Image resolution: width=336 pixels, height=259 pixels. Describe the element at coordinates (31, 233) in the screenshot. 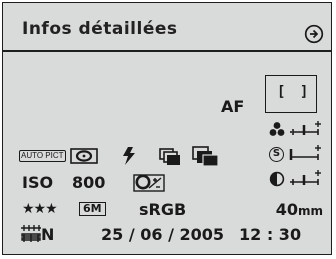

I see `world-time-icon` at that location.